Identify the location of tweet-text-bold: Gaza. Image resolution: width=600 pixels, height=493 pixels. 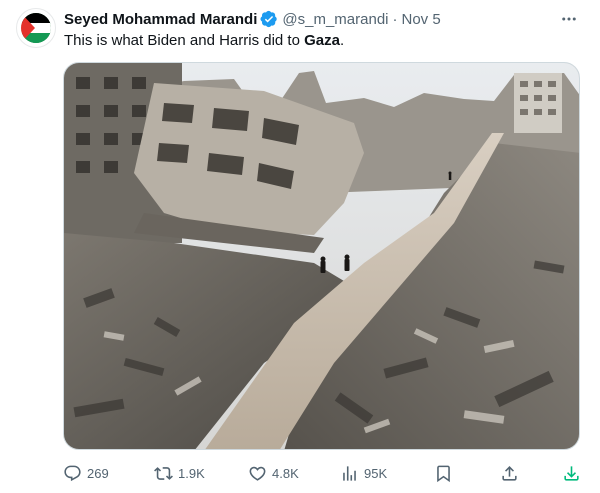
(322, 40).